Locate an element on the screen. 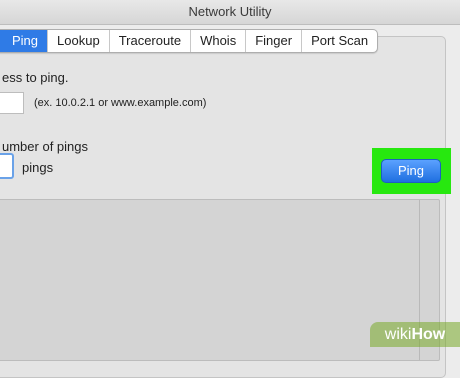  tab-finger: Finger is located at coordinates (274, 41).